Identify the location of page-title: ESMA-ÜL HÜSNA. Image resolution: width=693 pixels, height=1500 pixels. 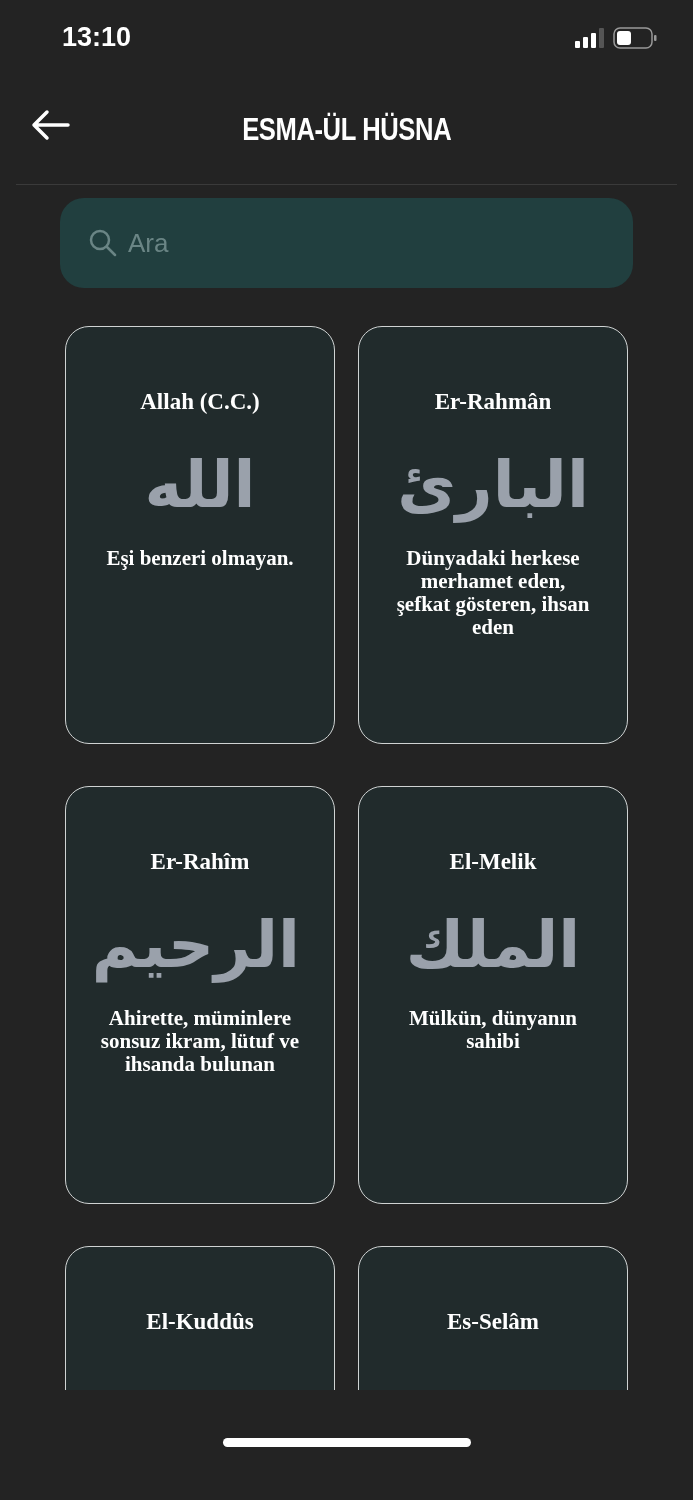
(346, 129).